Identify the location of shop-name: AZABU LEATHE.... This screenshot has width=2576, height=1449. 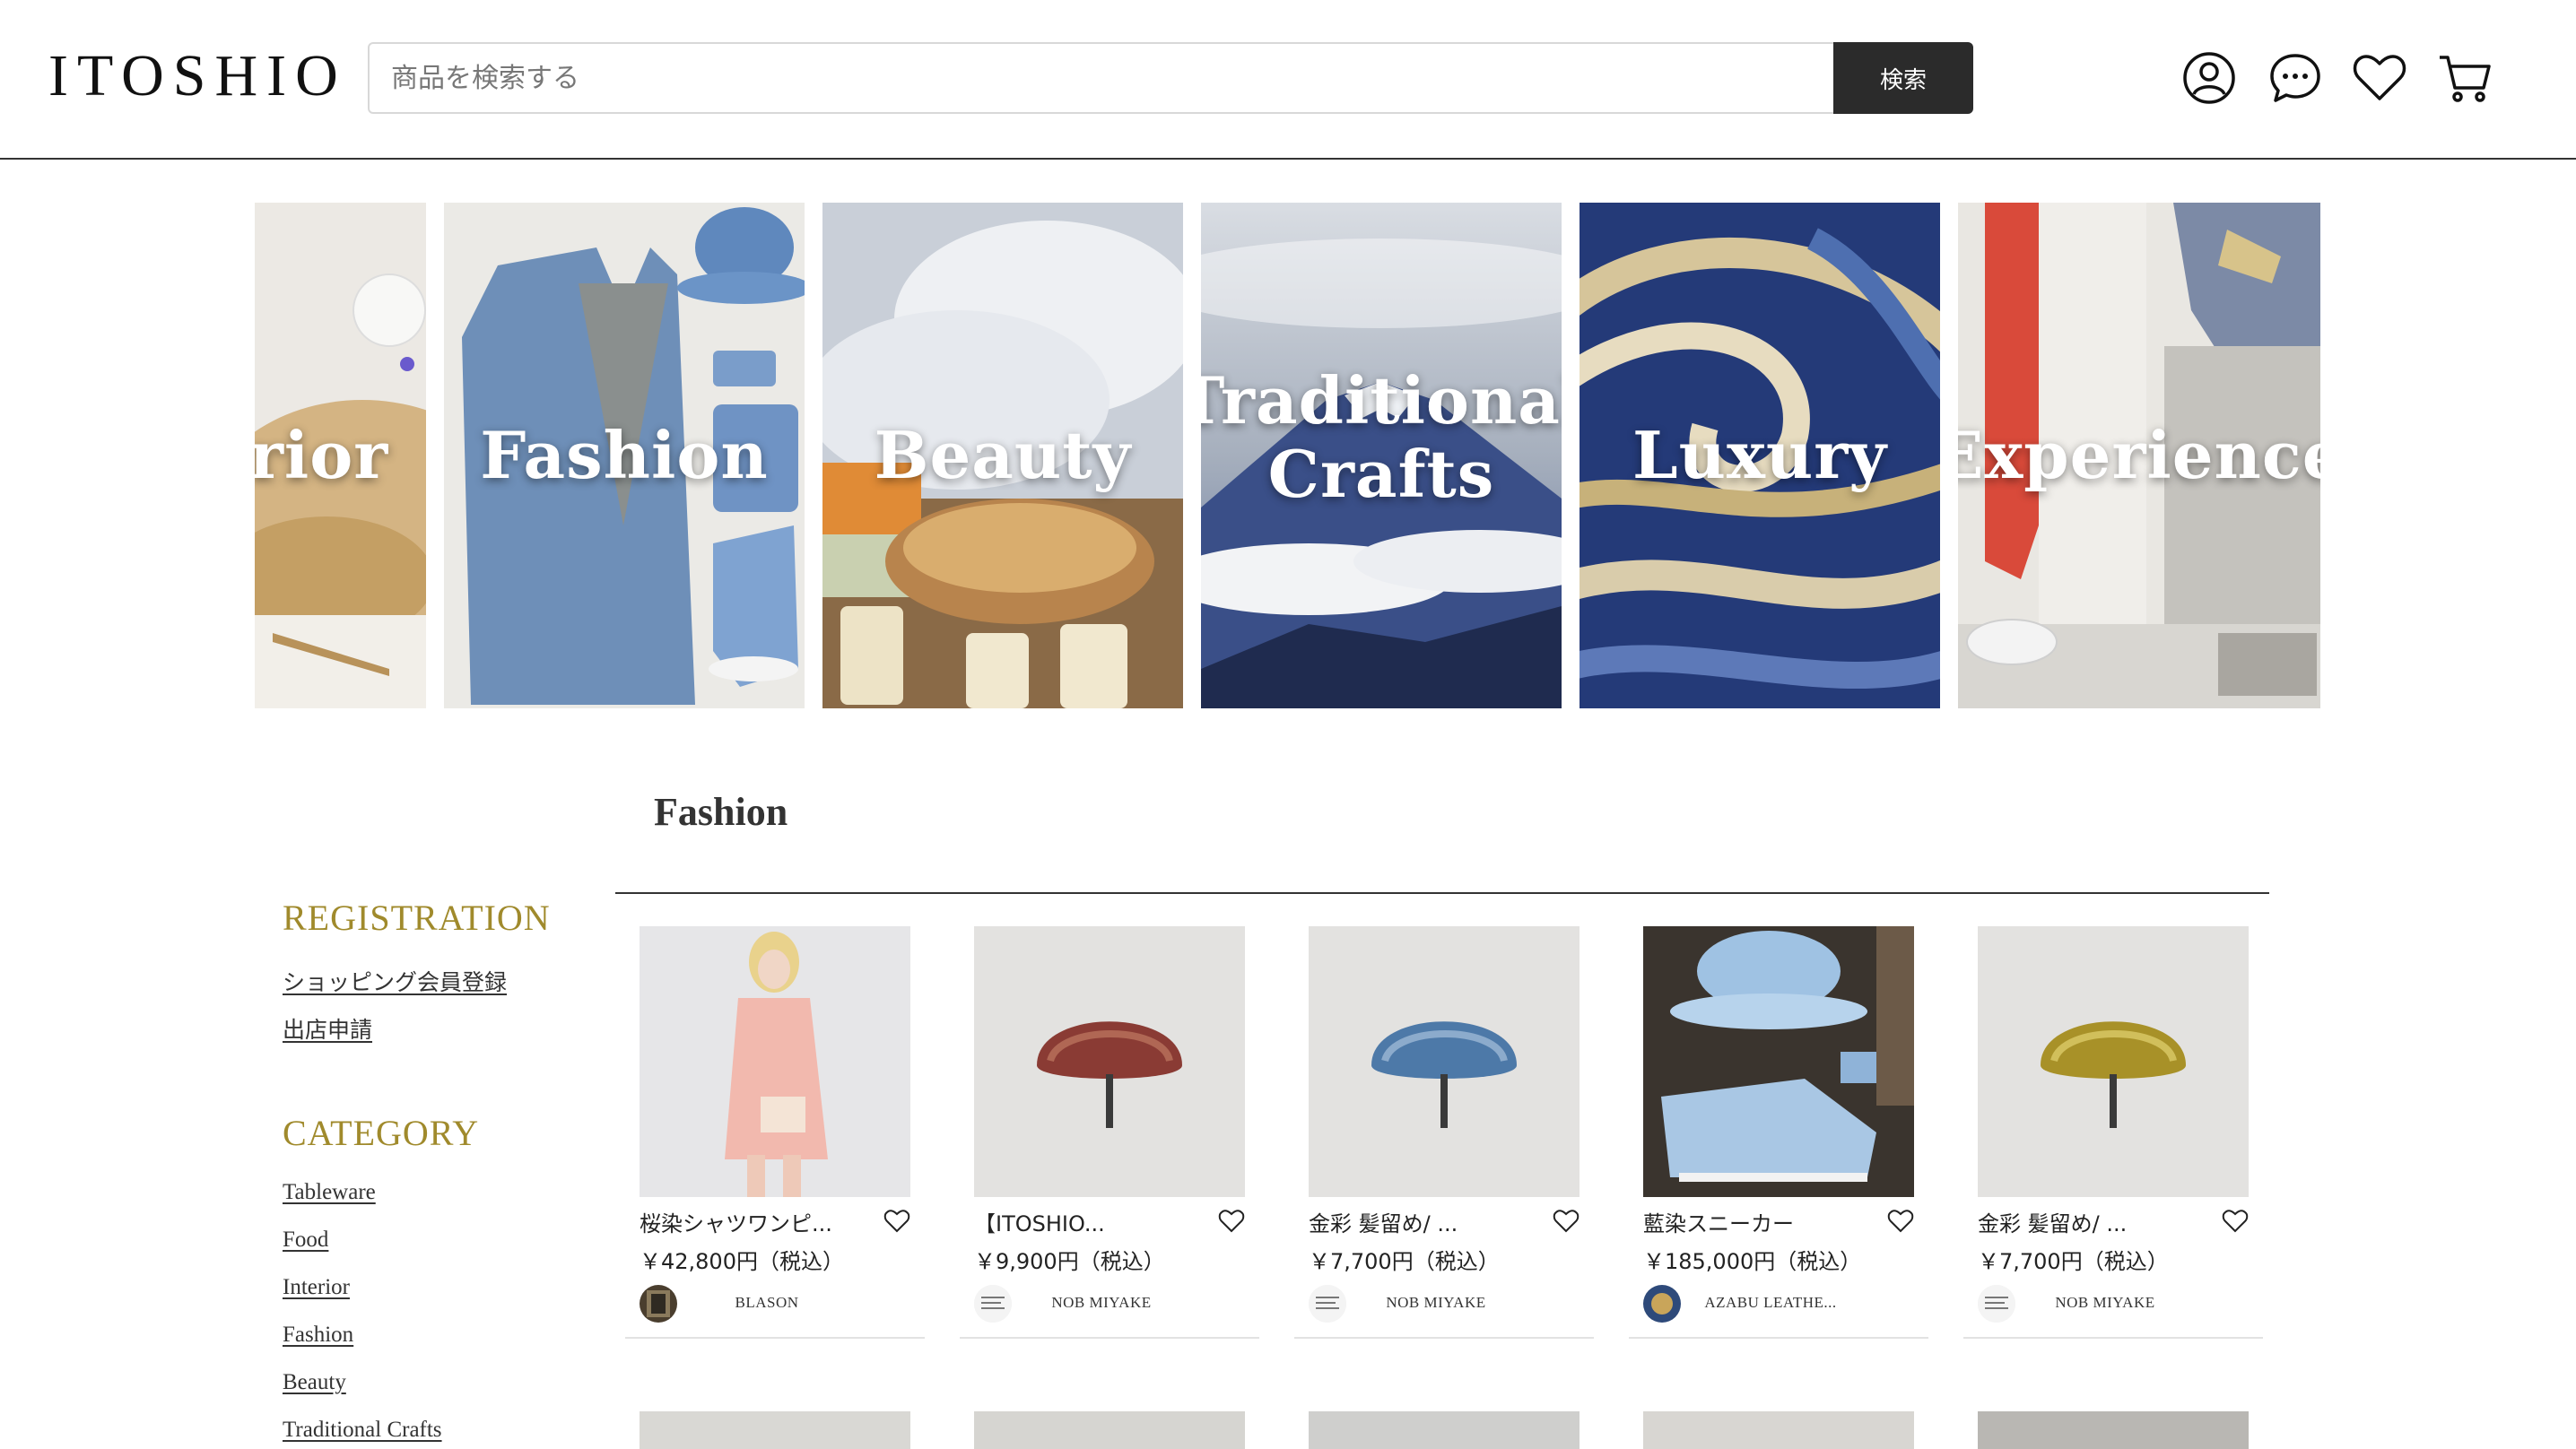
(1770, 1303).